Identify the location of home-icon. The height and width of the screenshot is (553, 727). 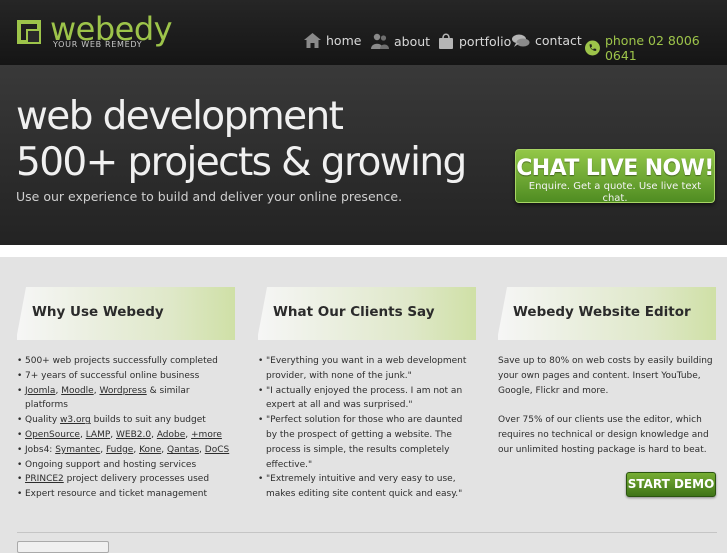
(312, 40).